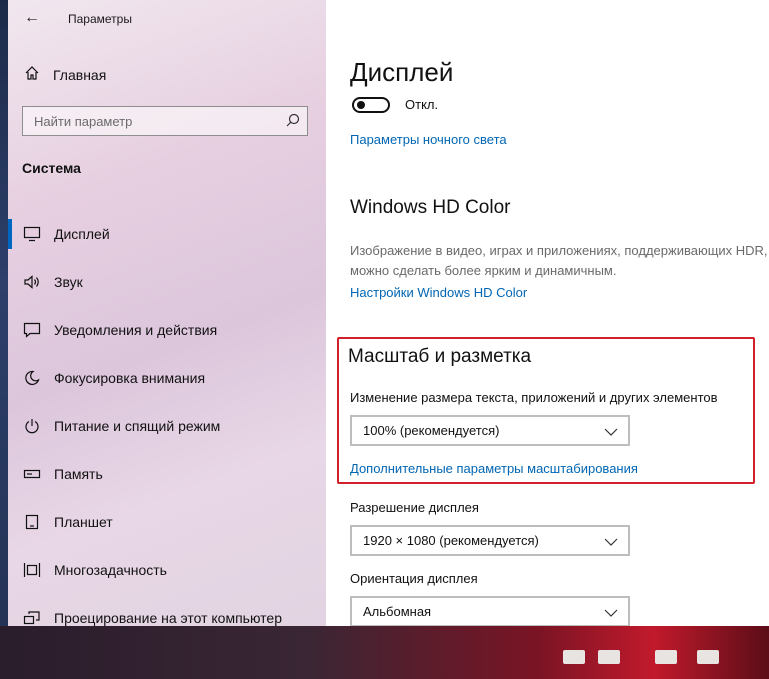 The width and height of the screenshot is (769, 679). What do you see at coordinates (167, 234) in the screenshot?
I see `sidebar-item-display: Дисплей` at bounding box center [167, 234].